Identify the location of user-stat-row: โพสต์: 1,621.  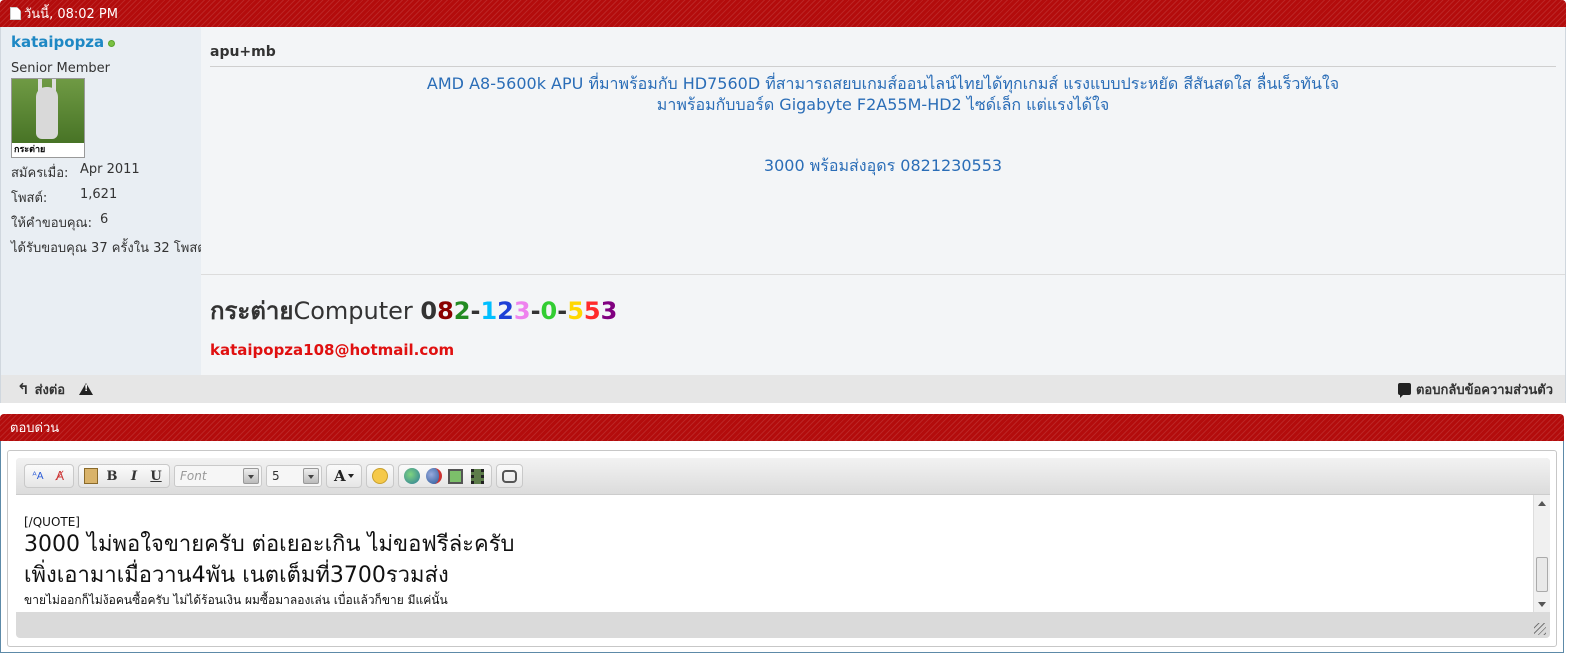
(101, 197).